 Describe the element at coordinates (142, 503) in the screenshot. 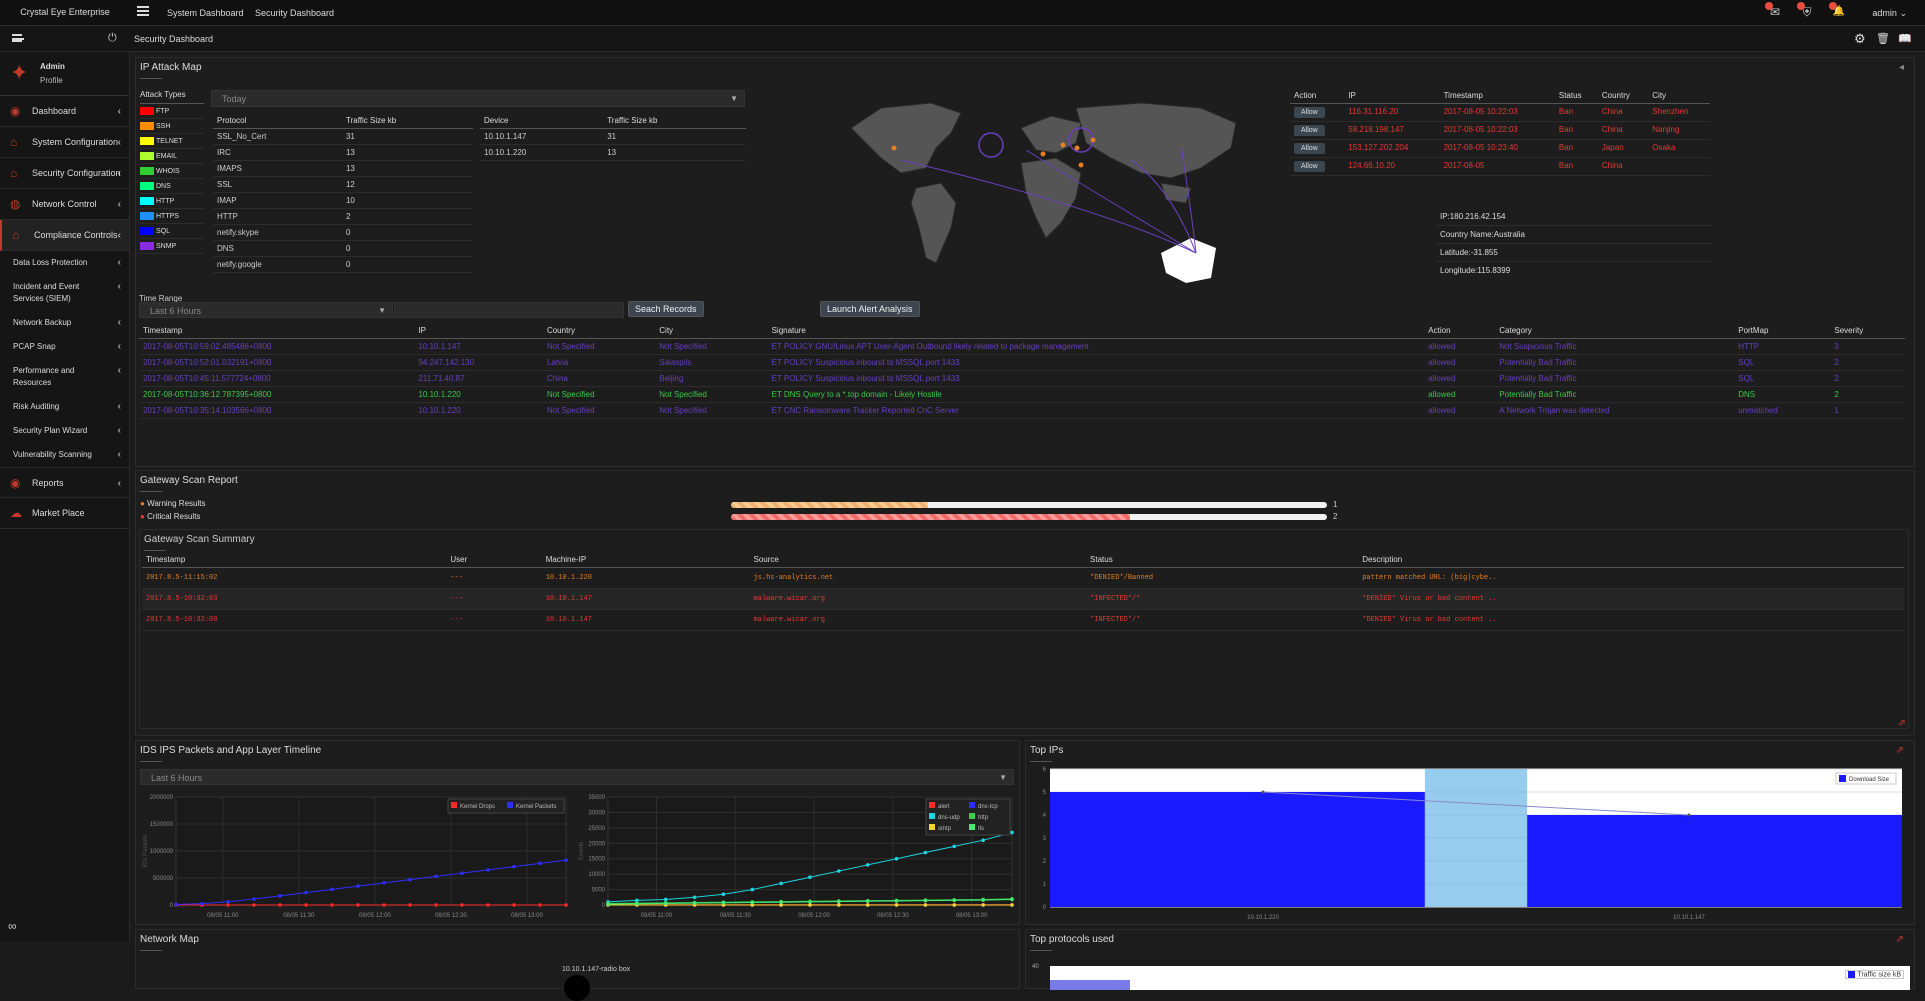

I see `warning-icon: ●` at that location.